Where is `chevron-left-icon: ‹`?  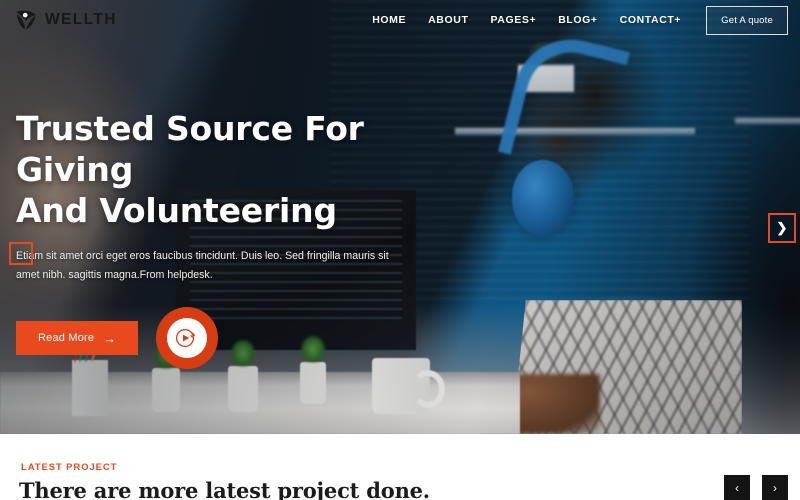
chevron-left-icon: ‹ is located at coordinates (737, 487).